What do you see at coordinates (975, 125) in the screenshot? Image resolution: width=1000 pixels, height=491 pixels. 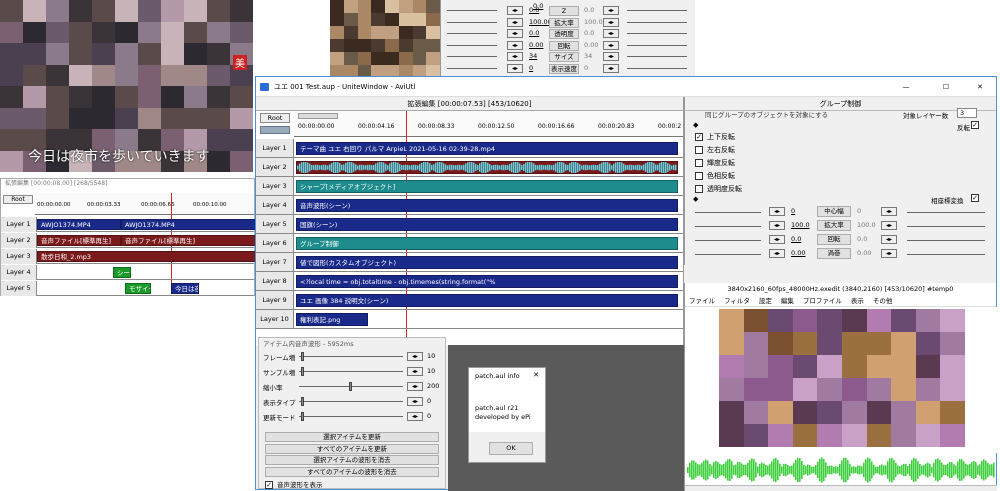 I see `invert-checkbox: ✓` at bounding box center [975, 125].